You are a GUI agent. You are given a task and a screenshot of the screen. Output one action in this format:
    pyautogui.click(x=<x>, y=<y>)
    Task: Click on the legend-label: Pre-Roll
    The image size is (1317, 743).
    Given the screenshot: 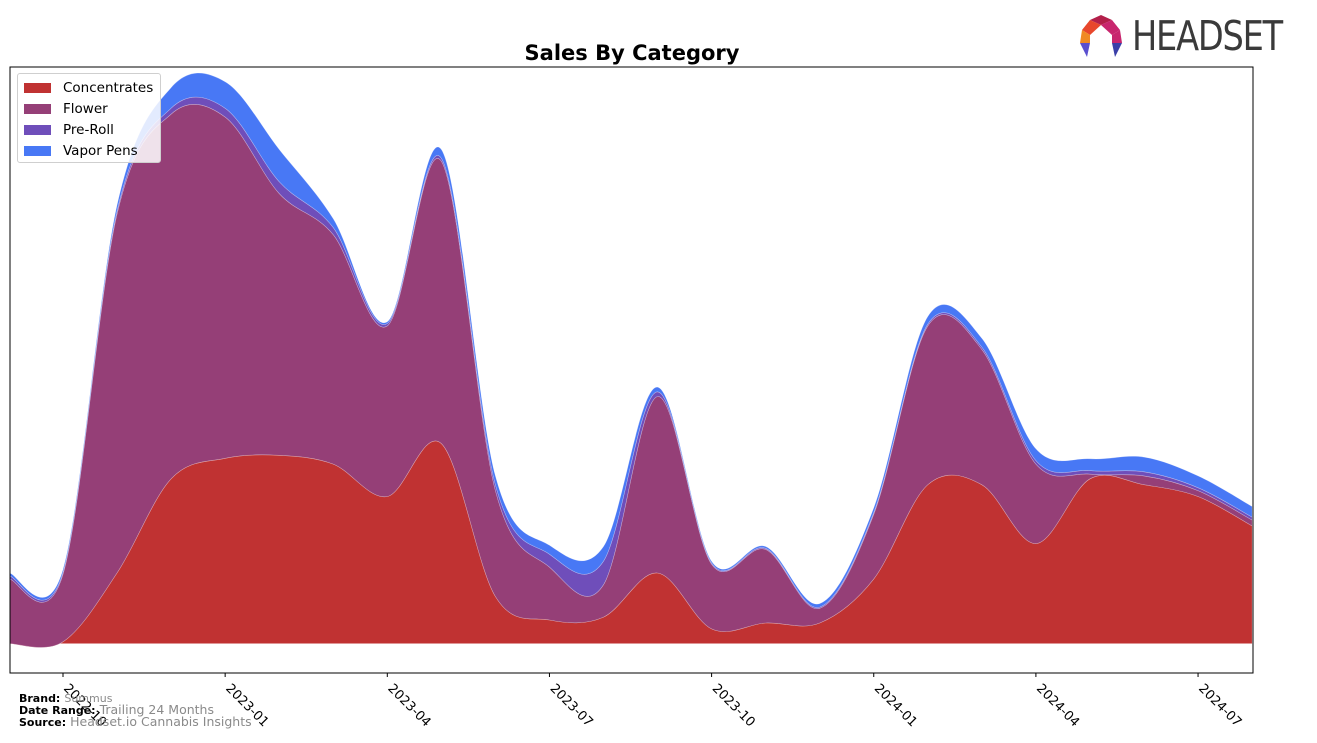 What is the action you would take?
    pyautogui.click(x=88, y=130)
    